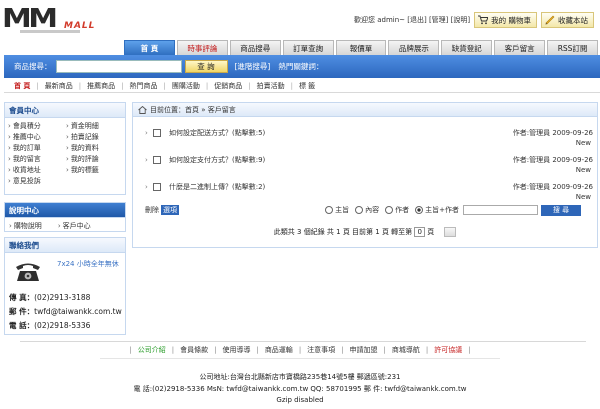  I want to click on subnav-item-6: 拍賣活動, so click(271, 86).